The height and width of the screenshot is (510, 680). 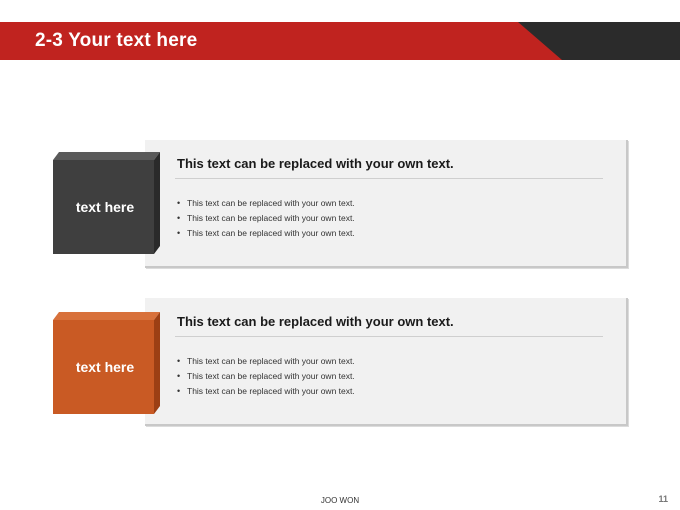 What do you see at coordinates (663, 499) in the screenshot?
I see `page-number: 11` at bounding box center [663, 499].